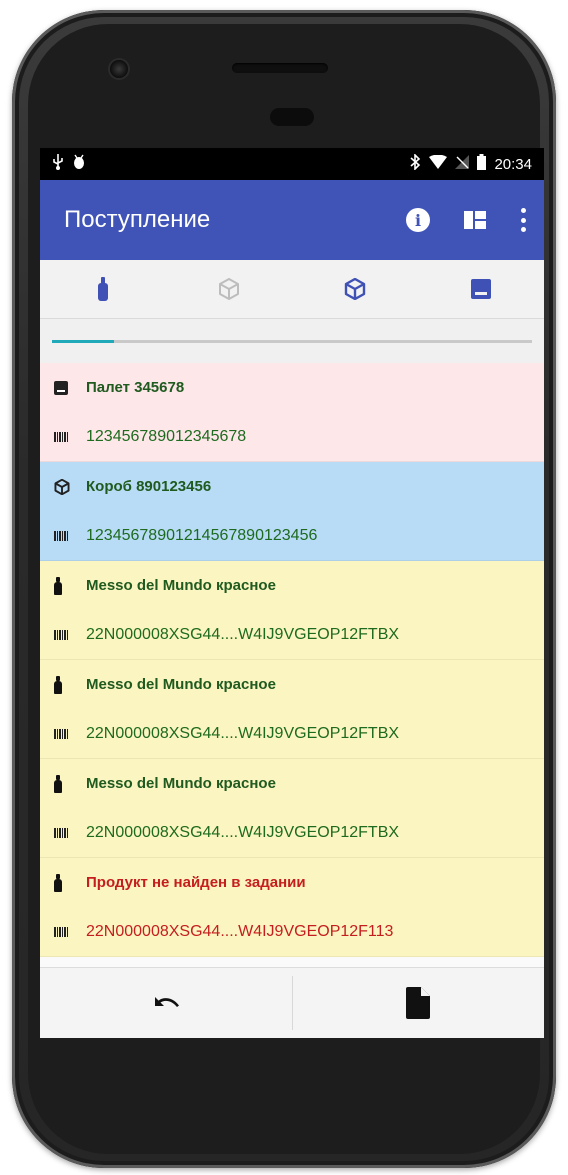 The image size is (568, 1175). I want to click on bluetooth-icon, so click(415, 163).